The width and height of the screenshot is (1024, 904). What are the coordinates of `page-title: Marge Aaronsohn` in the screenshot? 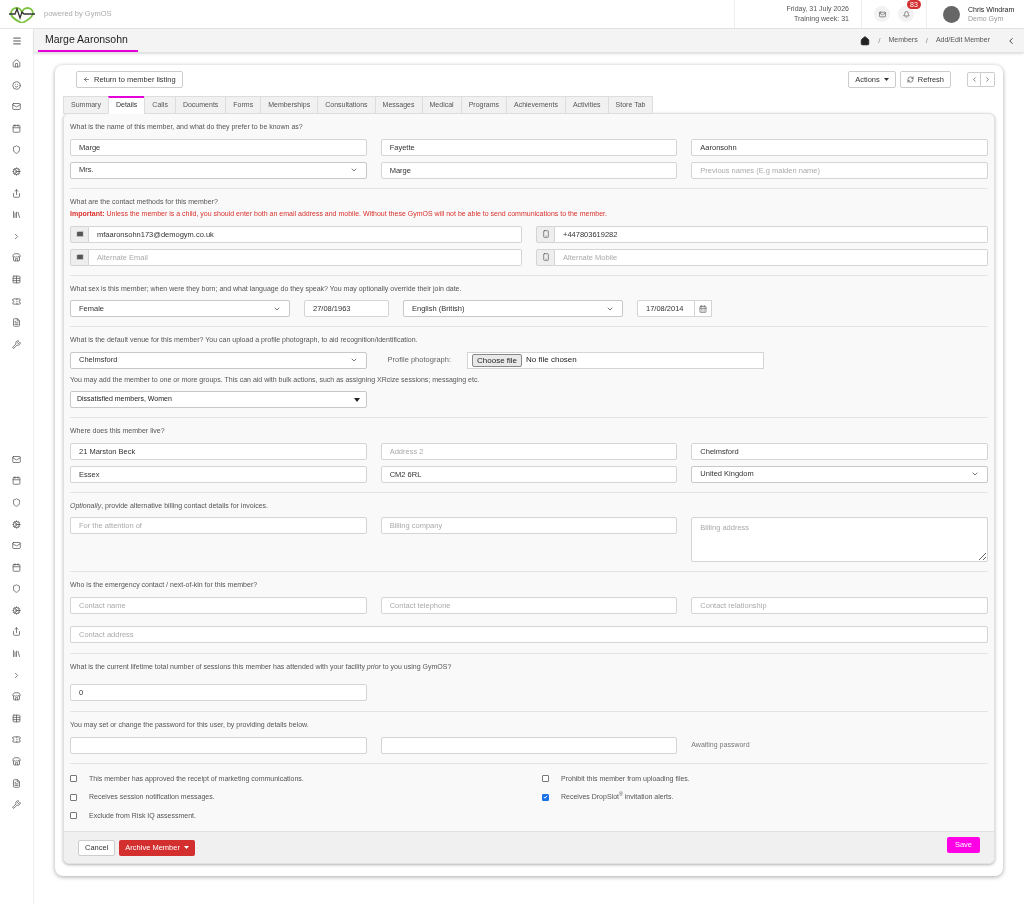 It's located at (88, 40).